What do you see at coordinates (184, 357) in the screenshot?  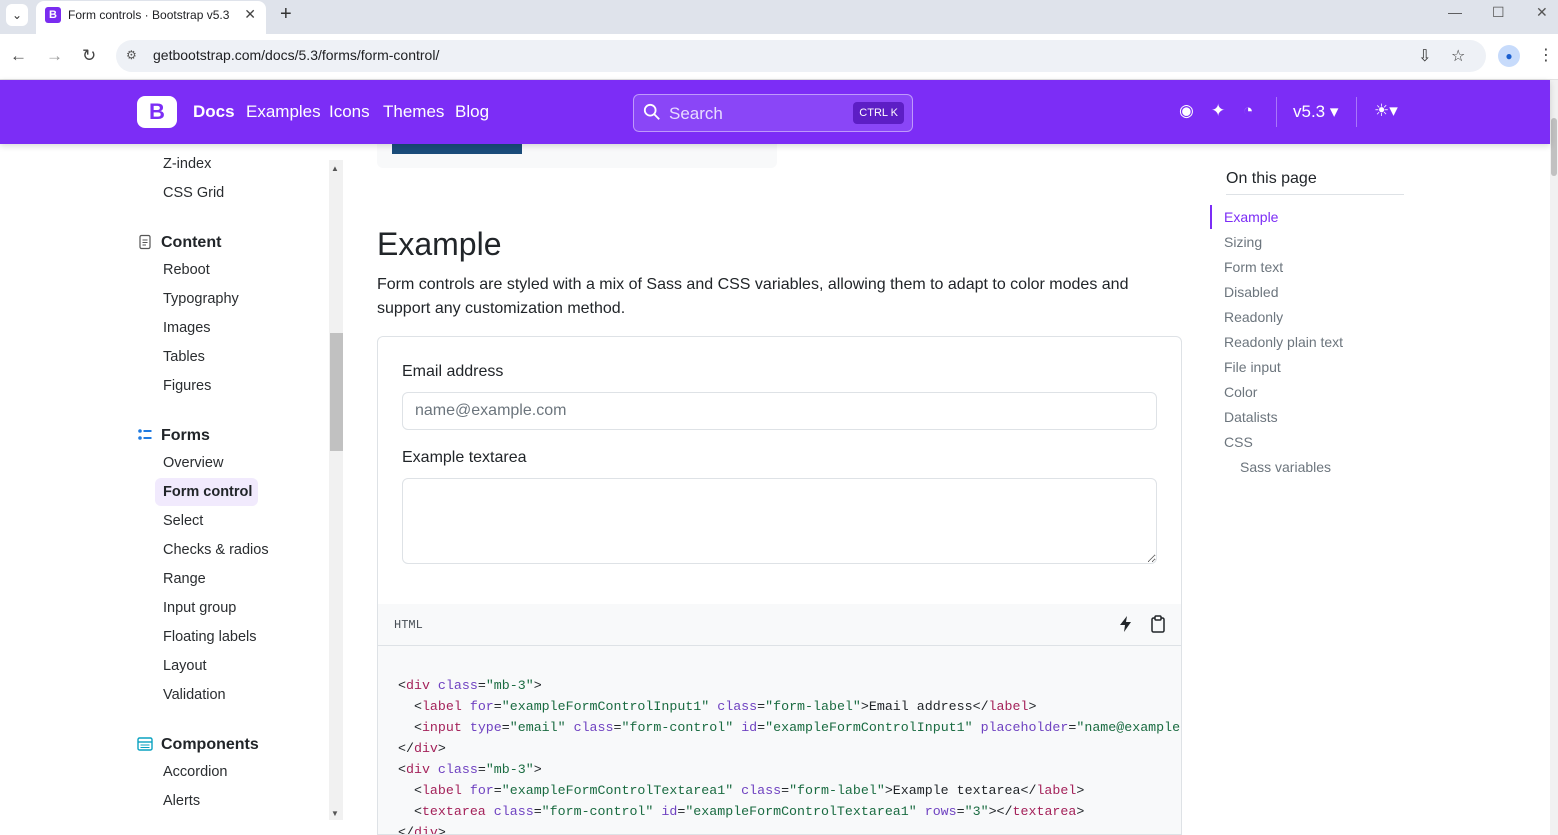 I see `sidebar-item-tables: Tables` at bounding box center [184, 357].